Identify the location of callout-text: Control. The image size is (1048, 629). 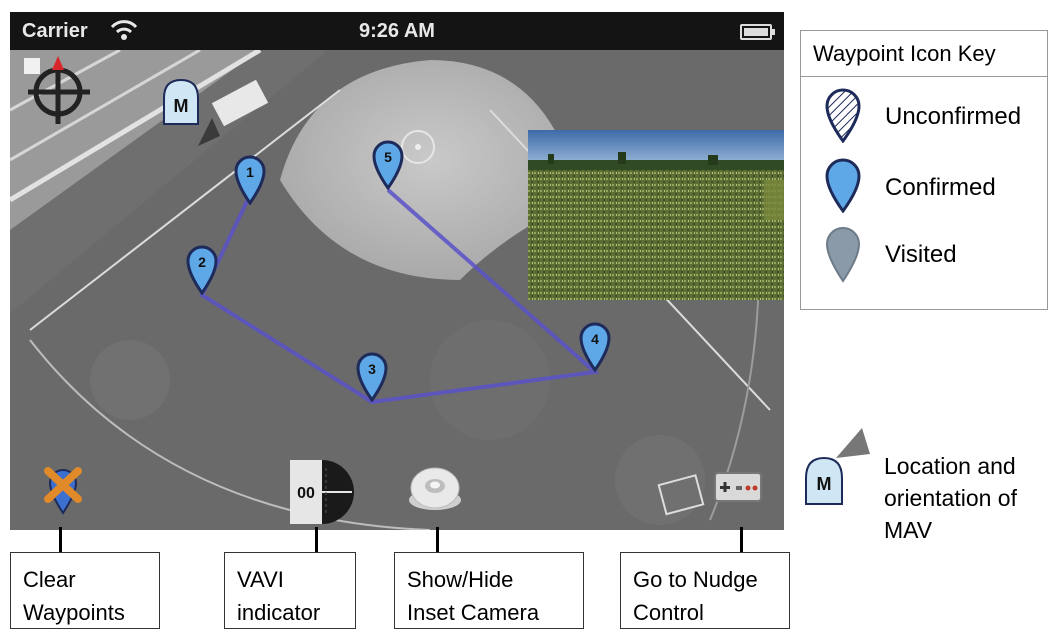
(668, 612).